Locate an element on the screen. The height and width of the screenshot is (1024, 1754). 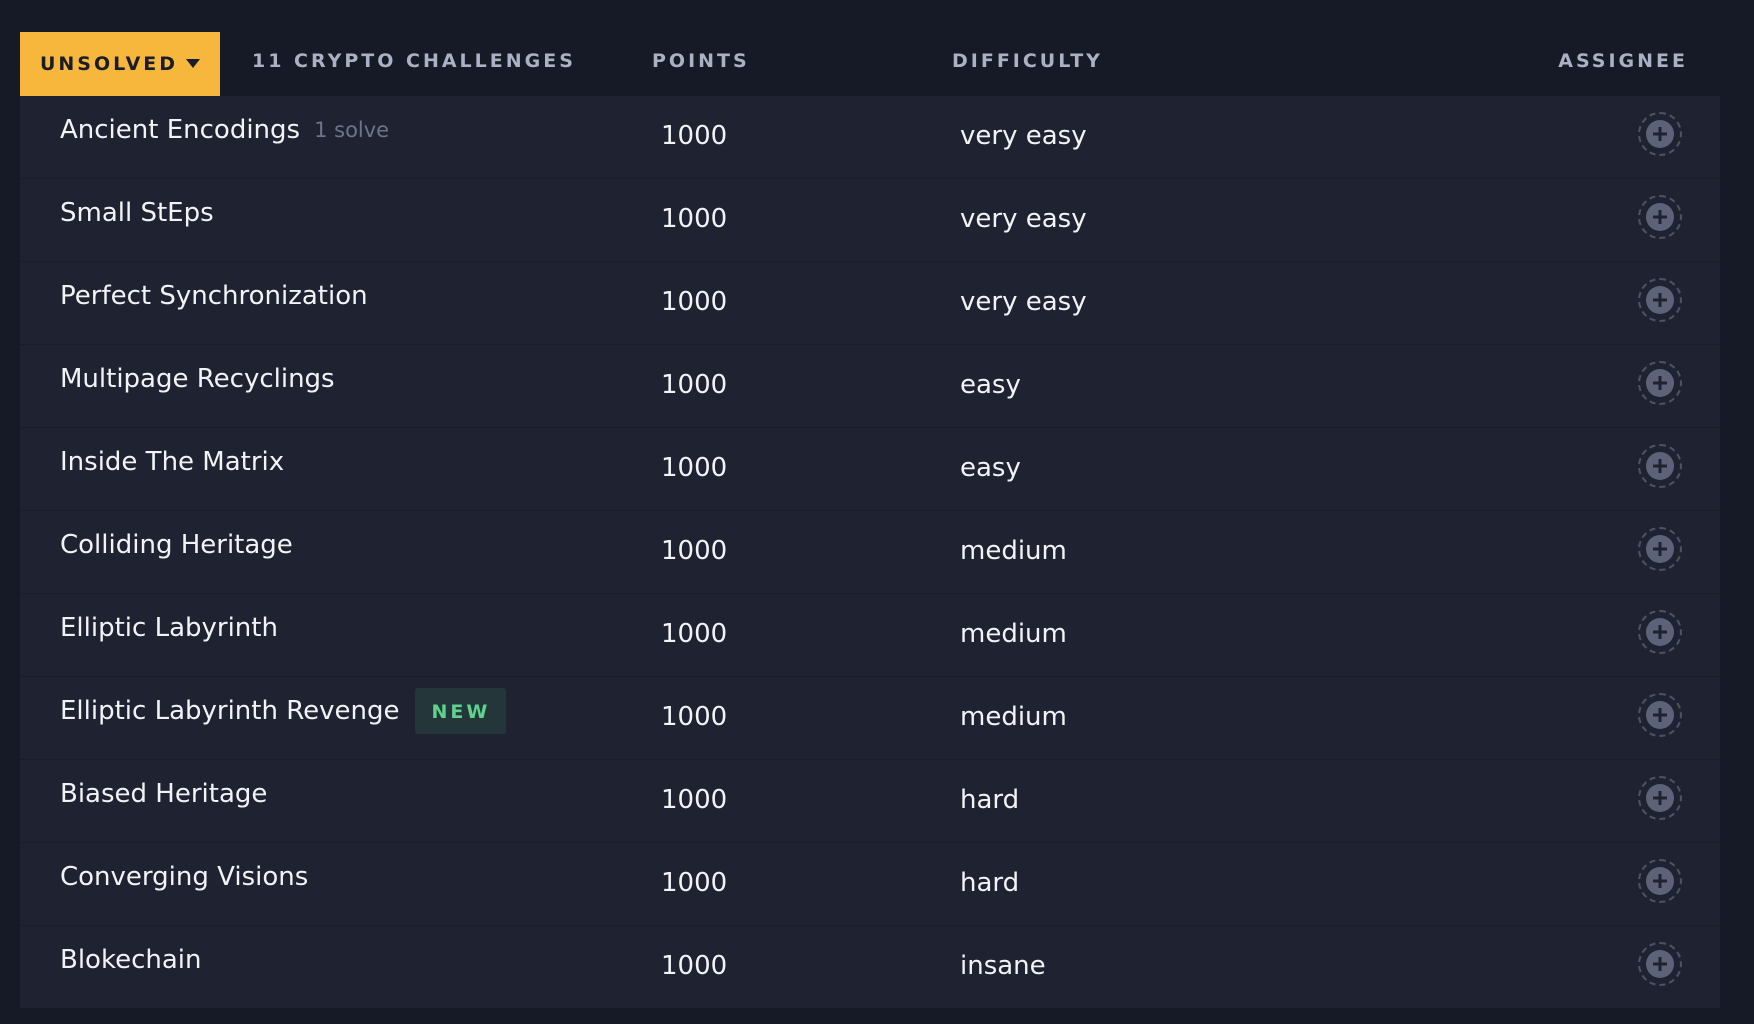
challenge-row: Small StEps 1000 very easy is located at coordinates (870, 220).